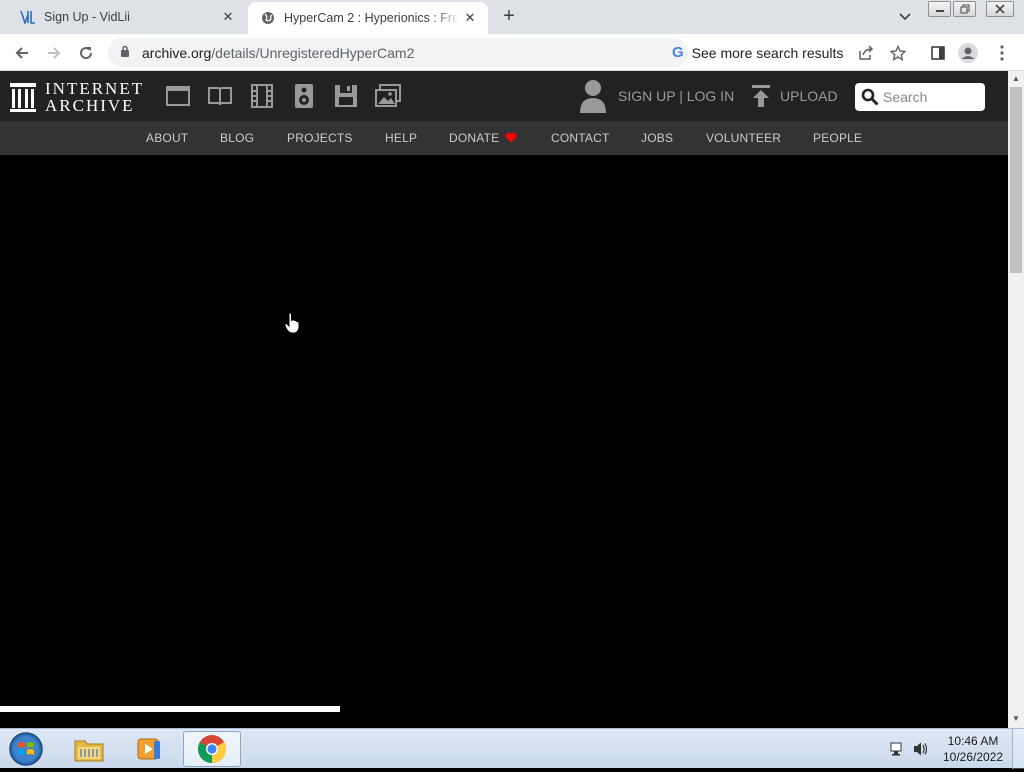  Describe the element at coordinates (1016, 180) in the screenshot. I see `scrollbar-thumb` at that location.